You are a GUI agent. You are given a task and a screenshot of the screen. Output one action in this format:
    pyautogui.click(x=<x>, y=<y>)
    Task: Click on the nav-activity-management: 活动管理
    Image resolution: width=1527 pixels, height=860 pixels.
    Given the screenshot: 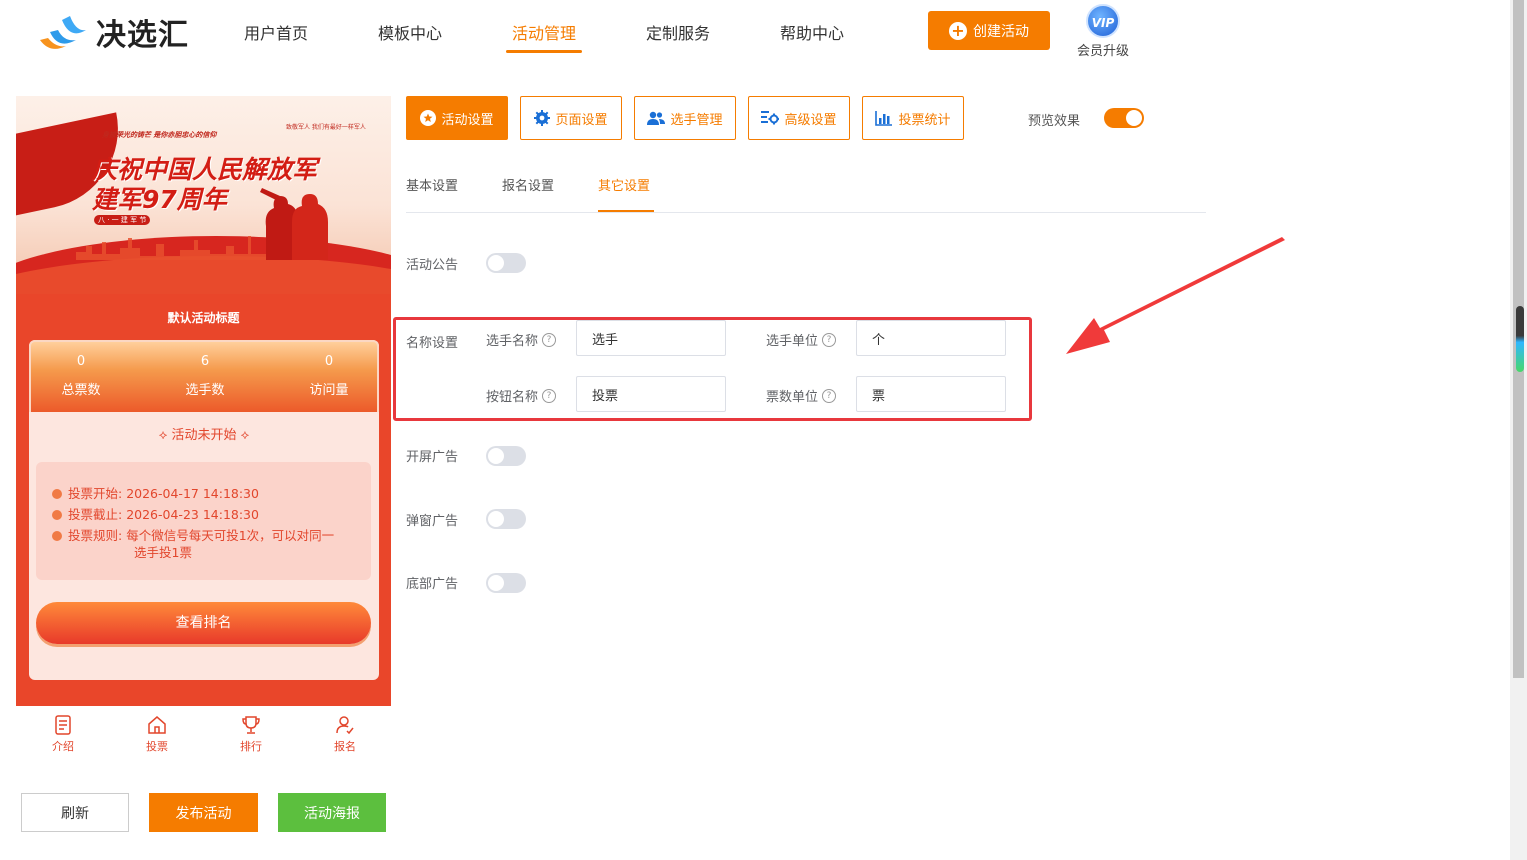 What is the action you would take?
    pyautogui.click(x=544, y=32)
    